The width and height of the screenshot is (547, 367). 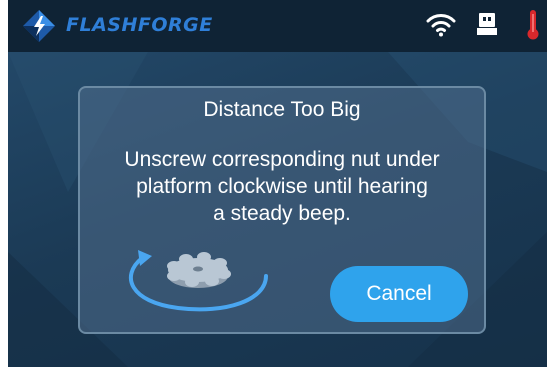 I want to click on brand-name: FLASHFORGE, so click(x=139, y=25).